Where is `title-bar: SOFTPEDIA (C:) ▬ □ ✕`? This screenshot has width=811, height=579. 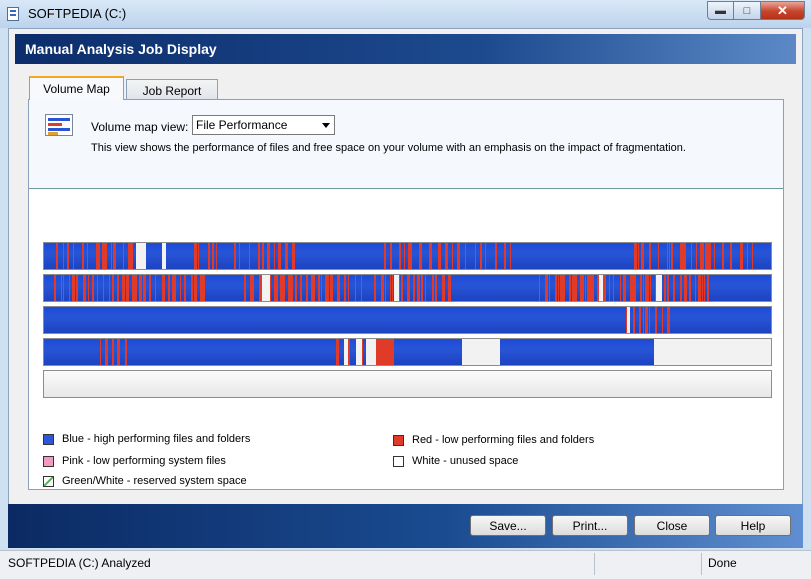 title-bar: SOFTPEDIA (C:) ▬ □ ✕ is located at coordinates (405, 14).